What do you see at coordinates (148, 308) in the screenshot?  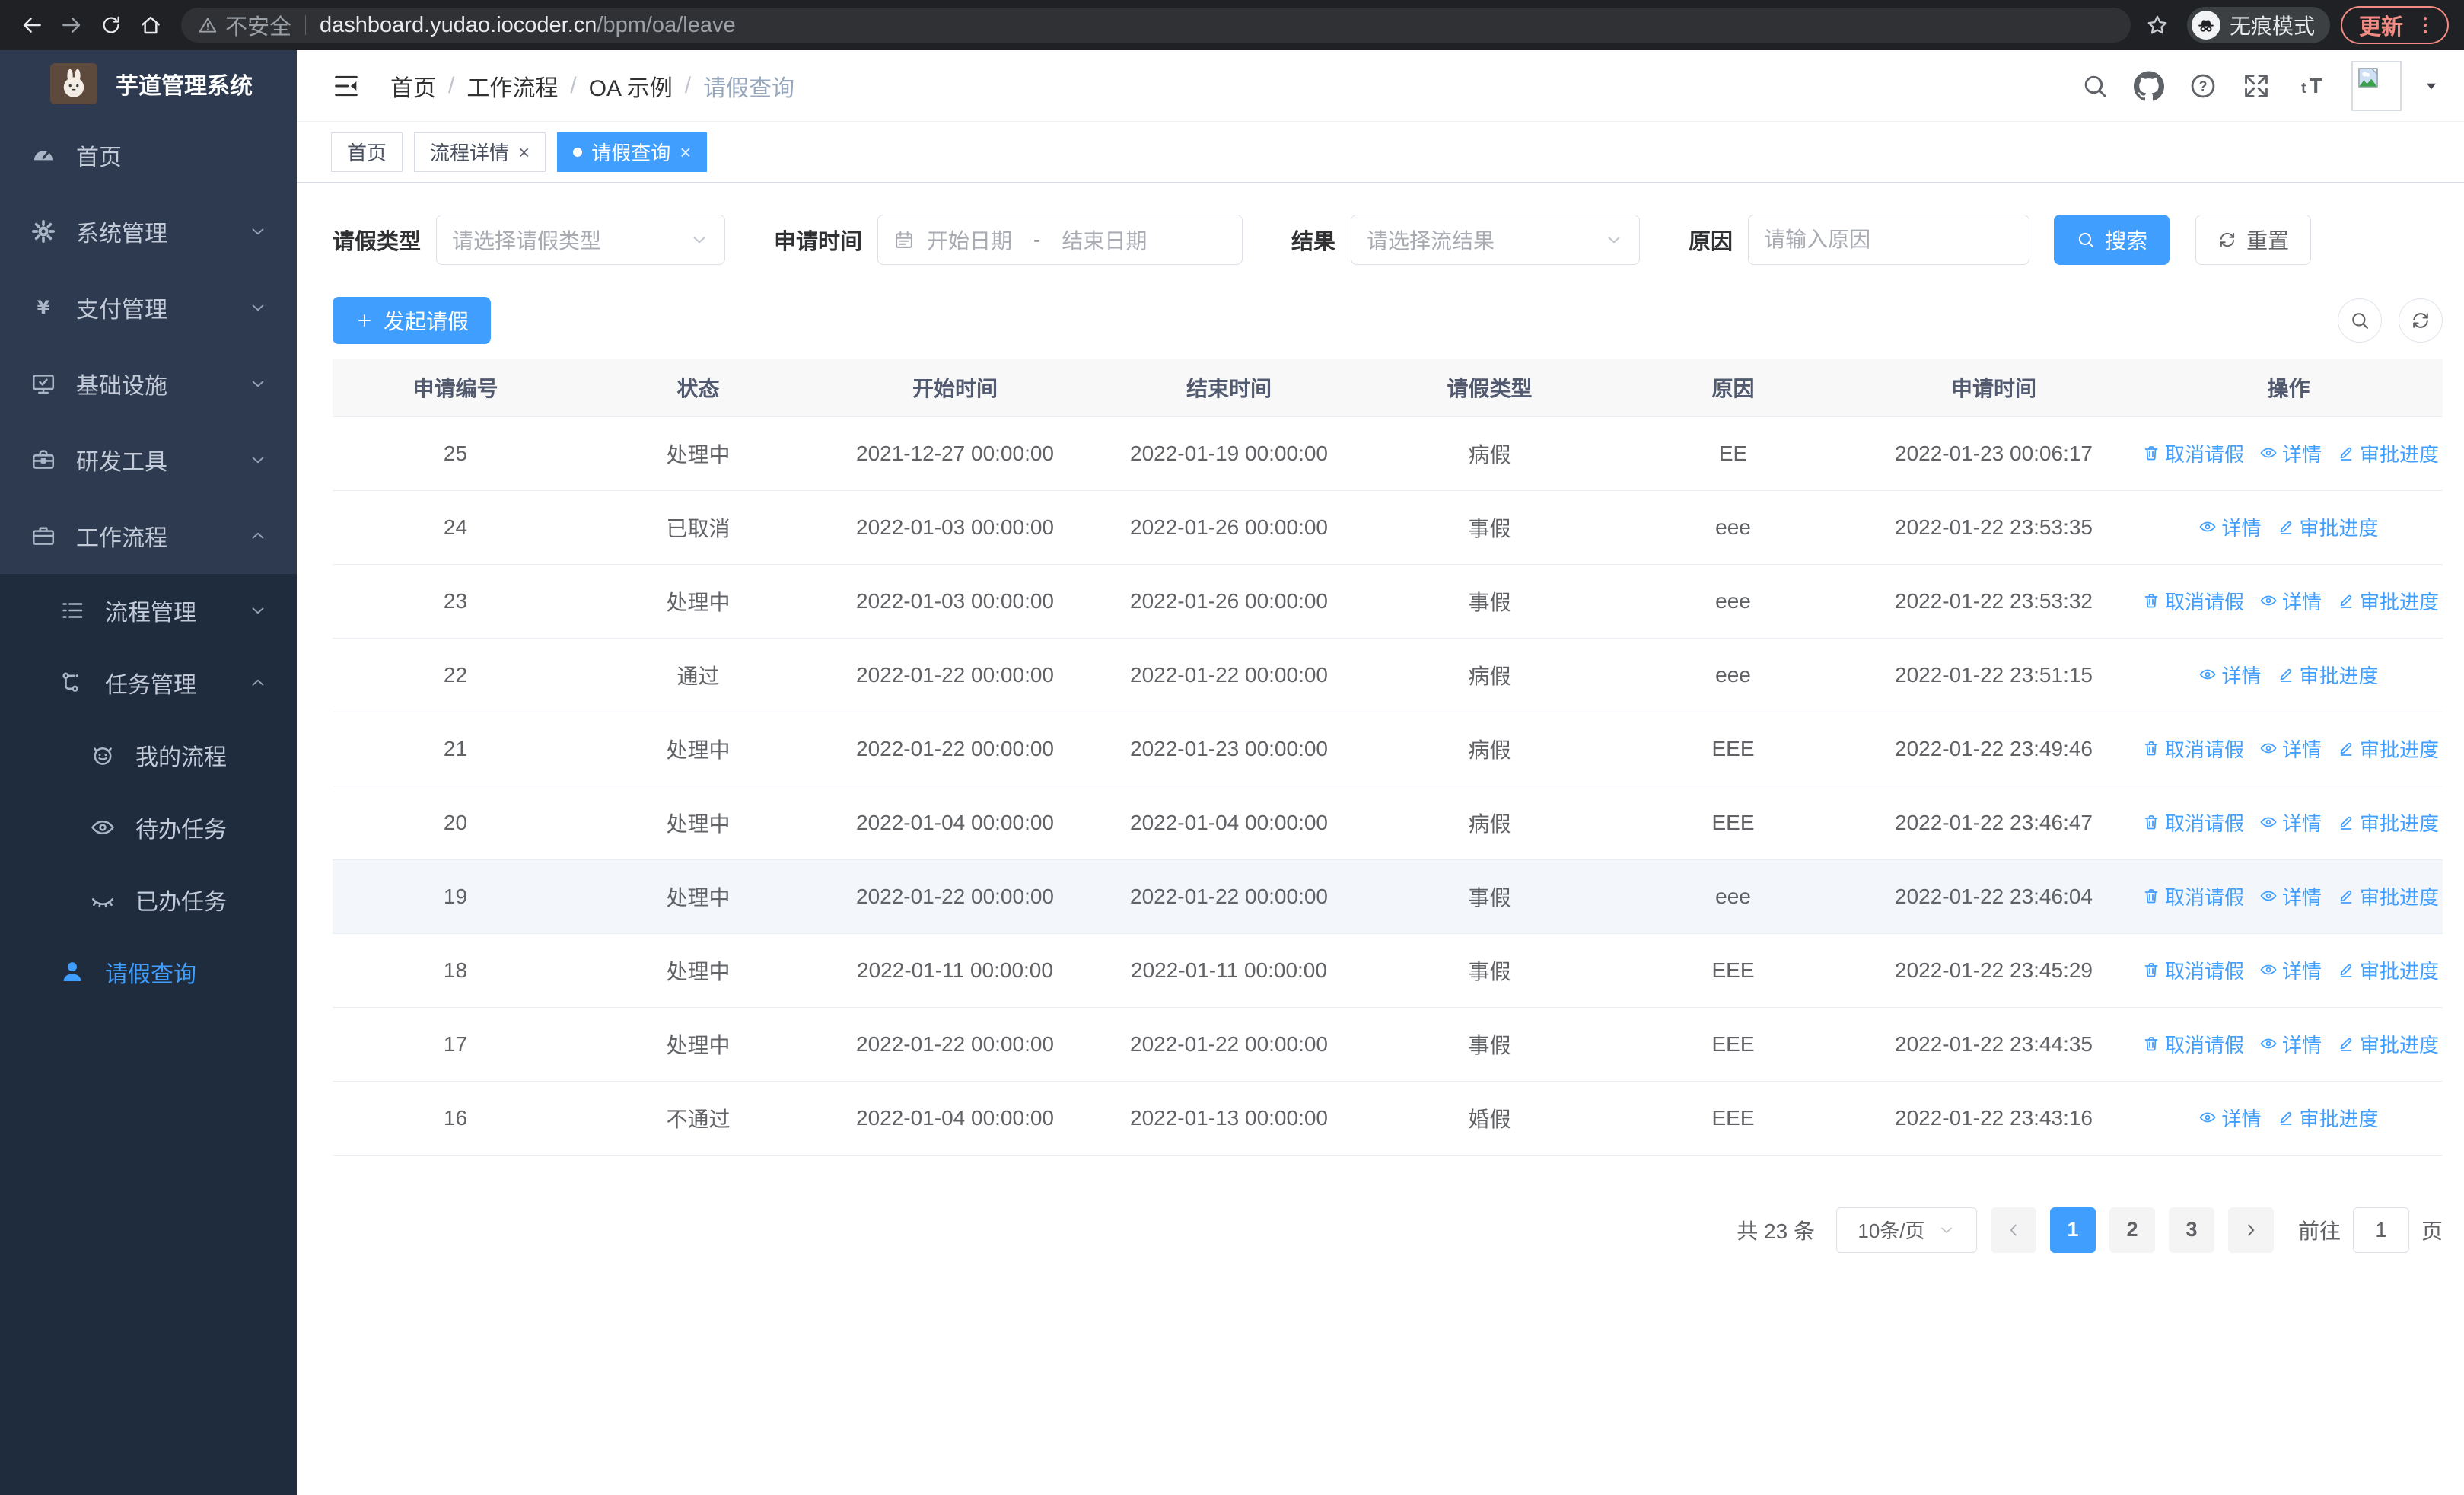 I see `sidebar-item-payment: ¥ 支付管理` at bounding box center [148, 308].